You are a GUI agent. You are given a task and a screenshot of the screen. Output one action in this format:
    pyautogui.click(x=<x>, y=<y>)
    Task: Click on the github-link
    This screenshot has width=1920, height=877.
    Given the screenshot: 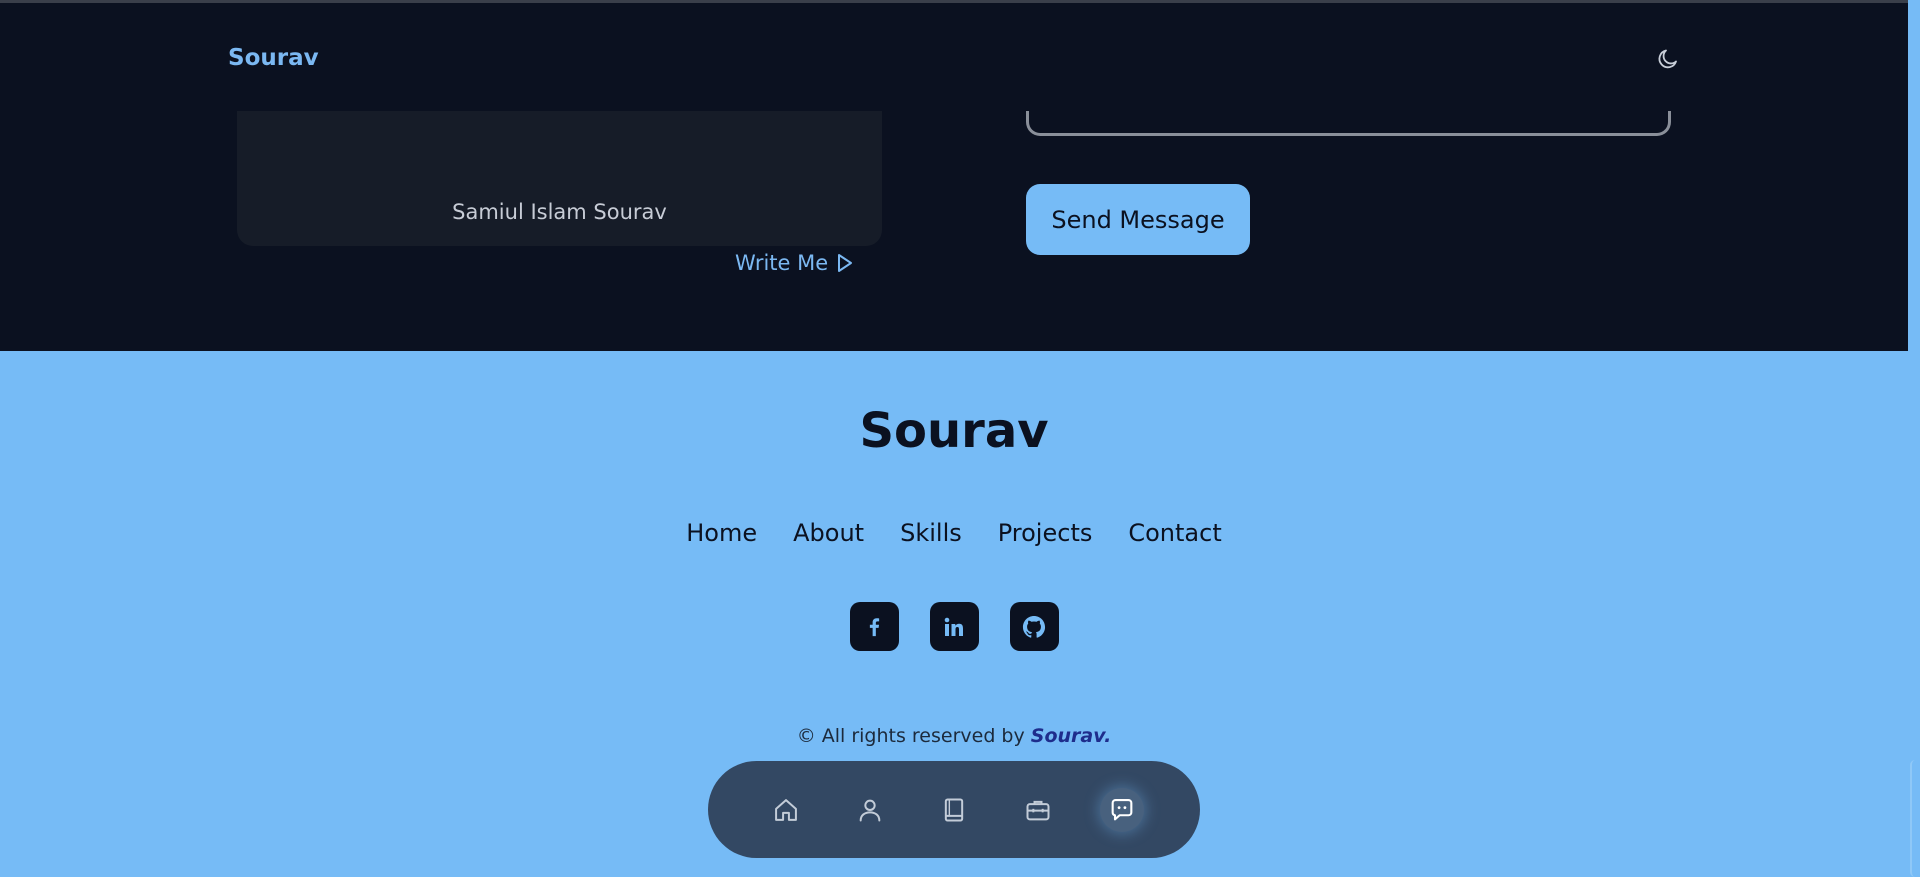 What is the action you would take?
    pyautogui.click(x=1034, y=626)
    